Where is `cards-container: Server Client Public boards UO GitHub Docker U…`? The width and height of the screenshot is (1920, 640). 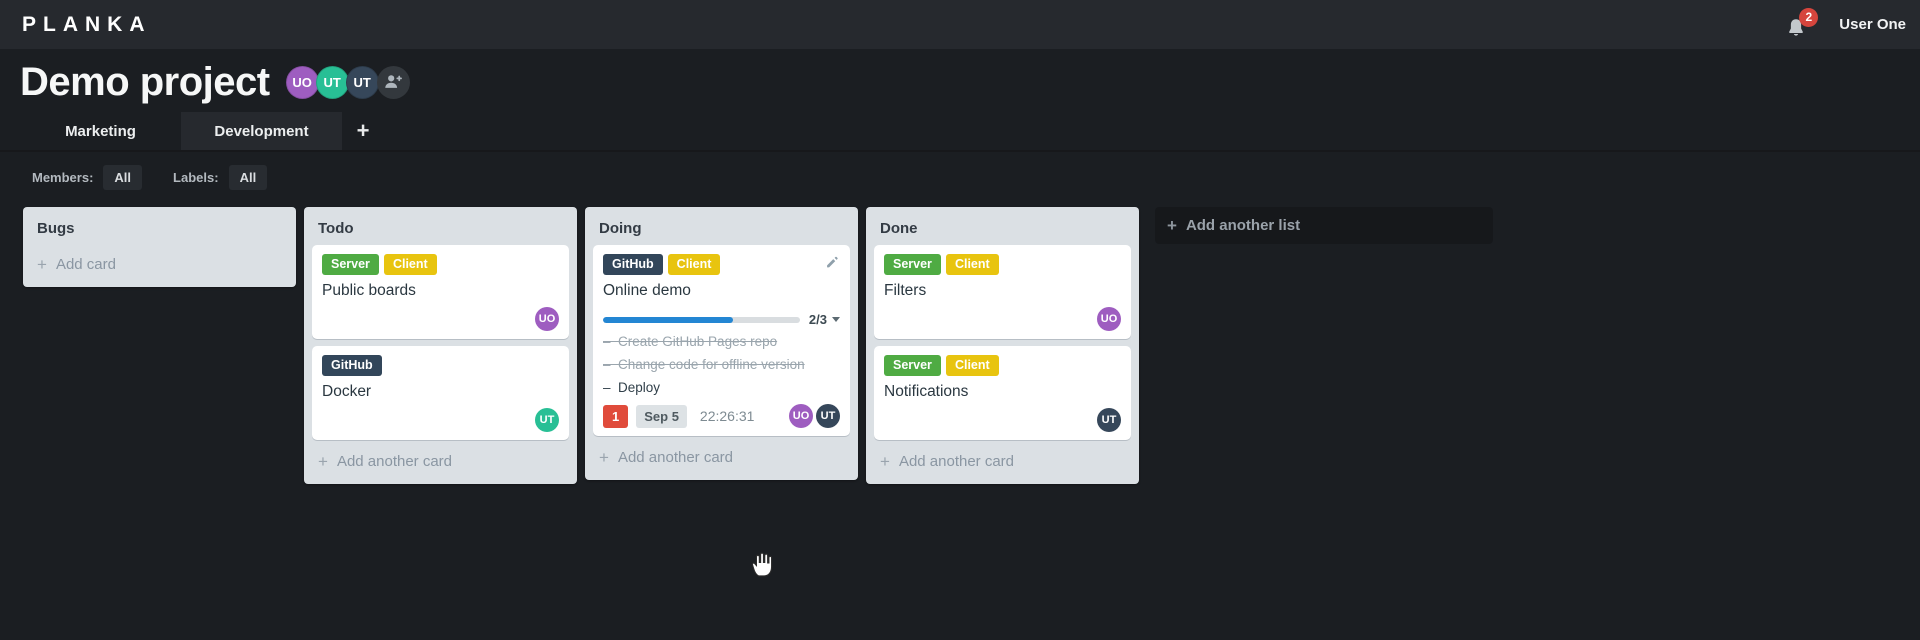
cards-container: Server Client Public boards UO GitHub Docker U… is located at coordinates (440, 341).